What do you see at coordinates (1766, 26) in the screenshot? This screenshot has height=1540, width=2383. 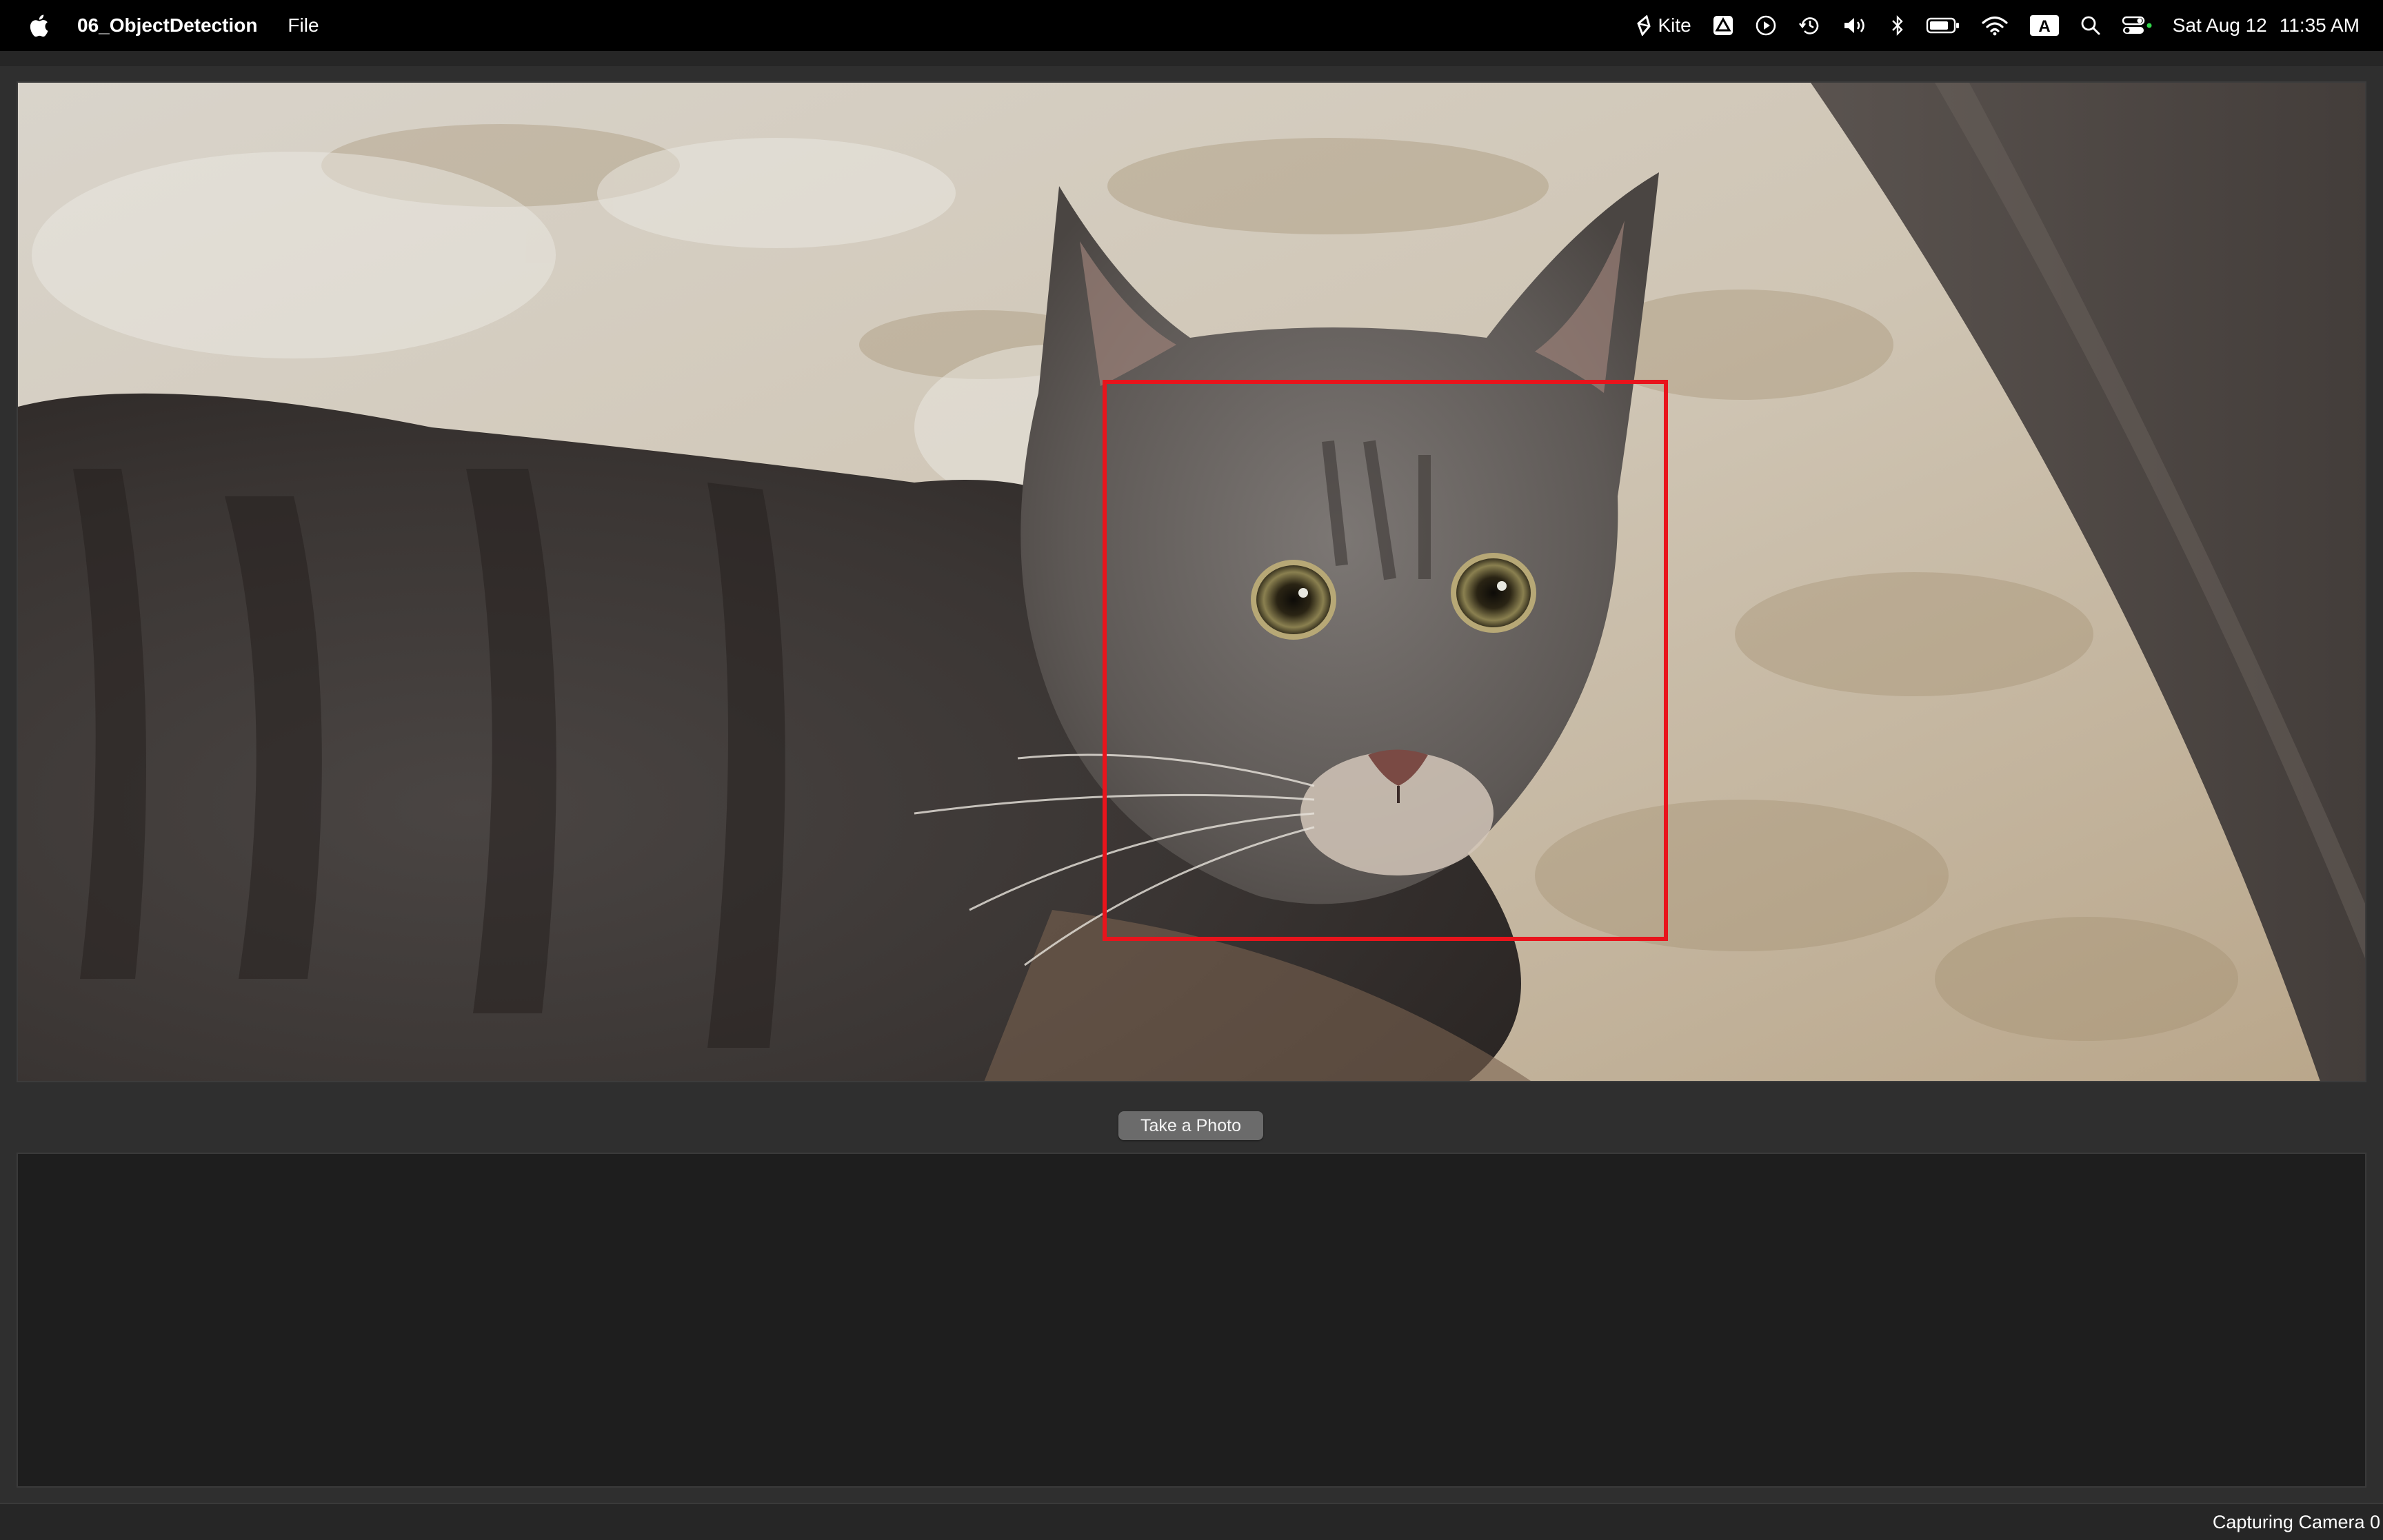 I see `play-icon` at bounding box center [1766, 26].